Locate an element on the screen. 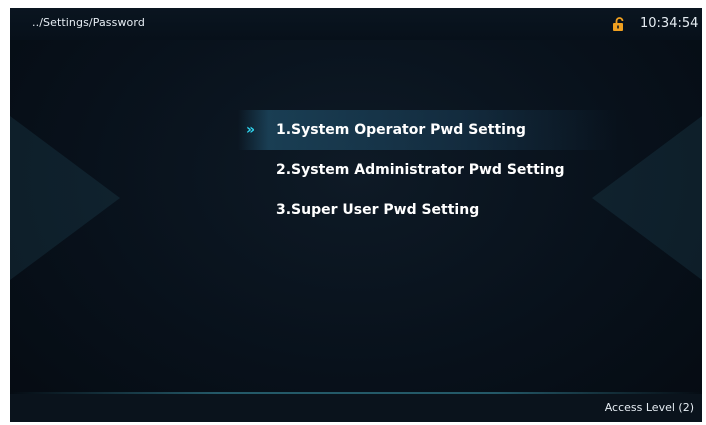  menu-item-label: 1.System Operator Pwd Setting is located at coordinates (401, 130).